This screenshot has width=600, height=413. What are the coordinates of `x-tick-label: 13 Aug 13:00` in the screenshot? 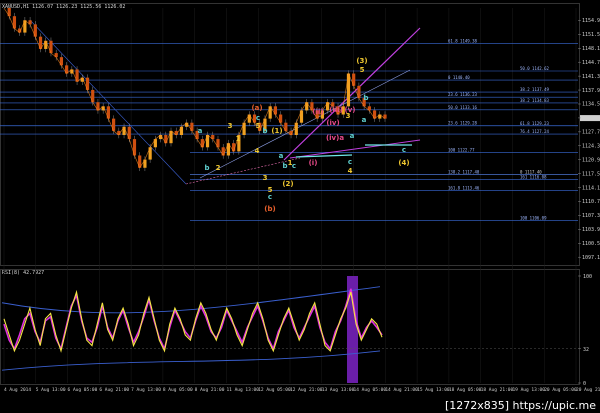 It's located at (338, 390).